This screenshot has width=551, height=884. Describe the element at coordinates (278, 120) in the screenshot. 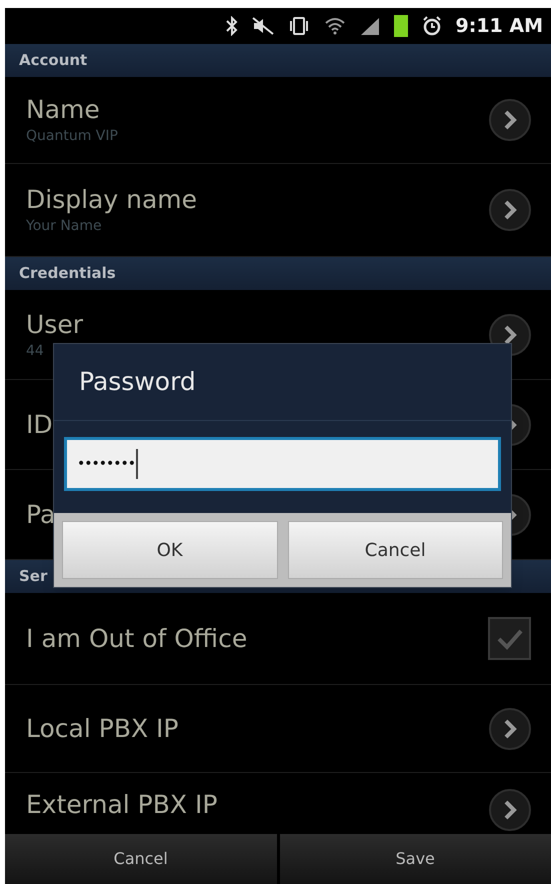

I see `preference-row: Name Quantum VIP` at that location.